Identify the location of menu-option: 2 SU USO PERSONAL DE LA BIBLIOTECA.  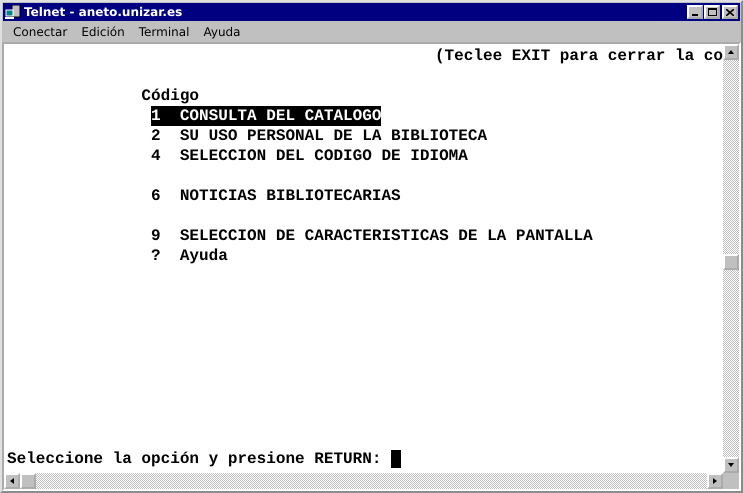
(319, 136).